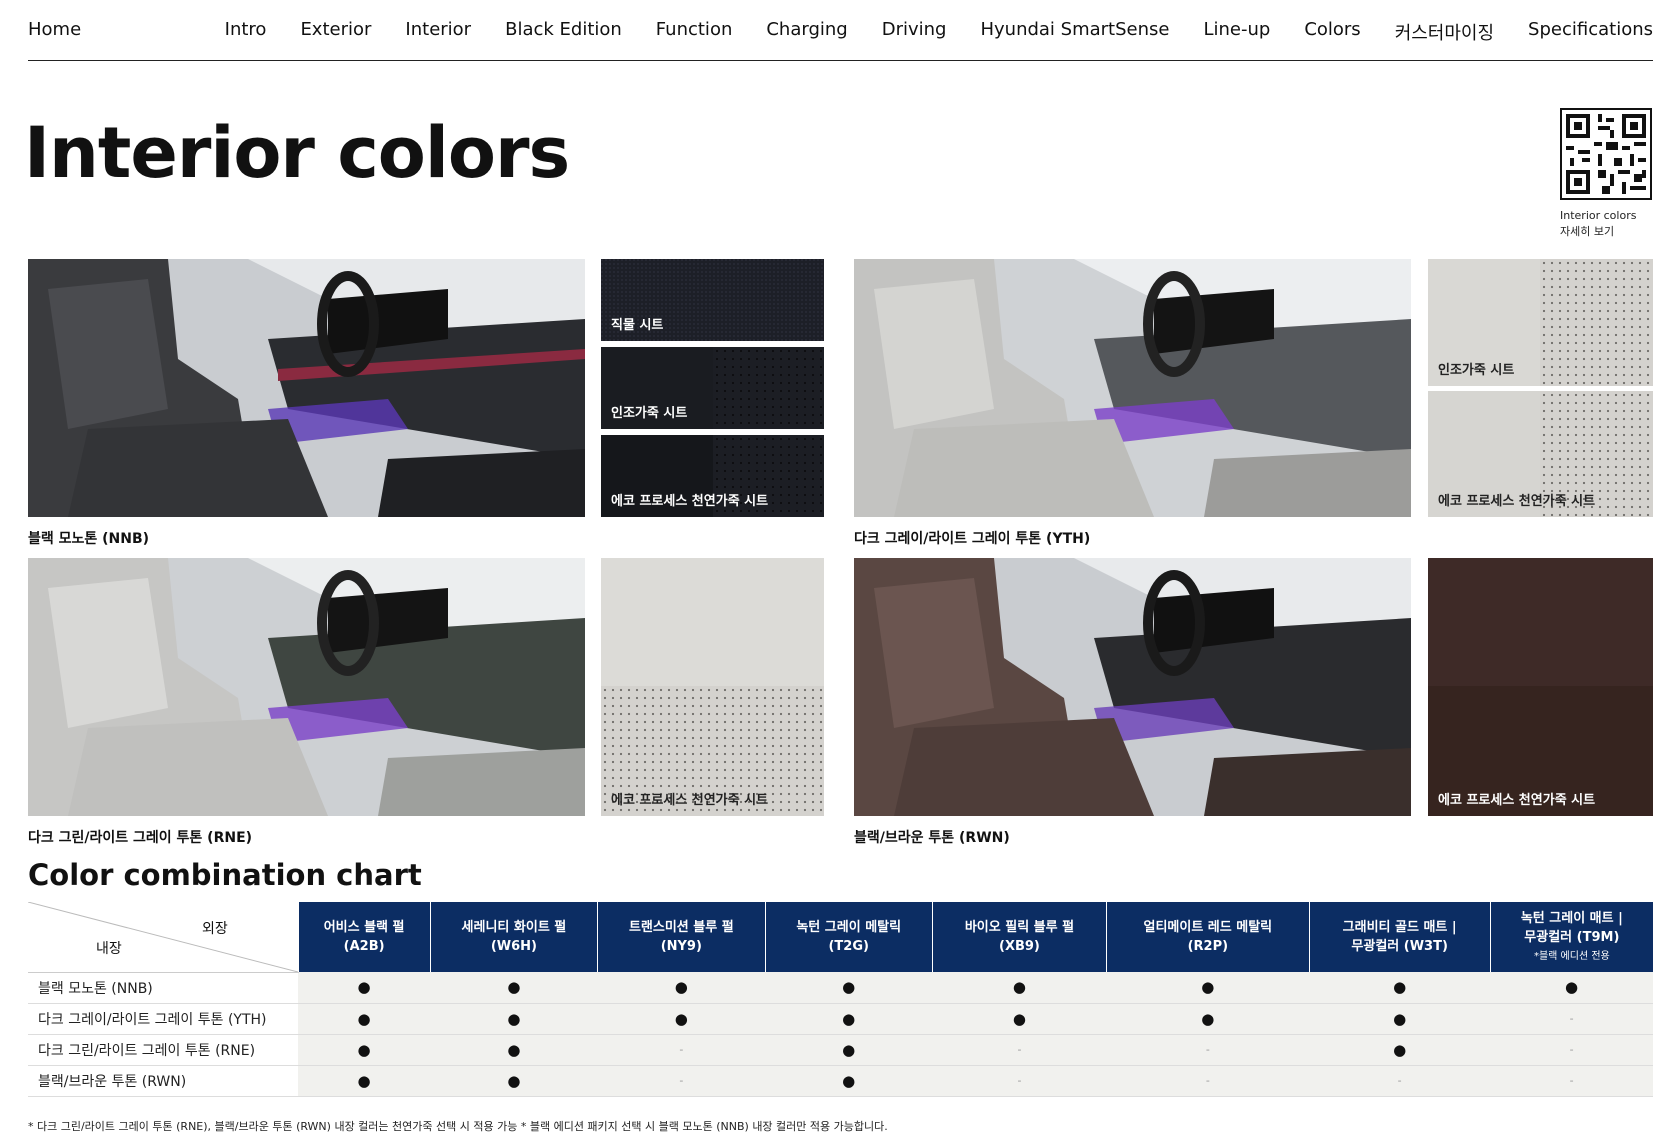  Describe the element at coordinates (1598, 223) in the screenshot. I see `qr-caption: Interior colors 자세히 보기` at that location.